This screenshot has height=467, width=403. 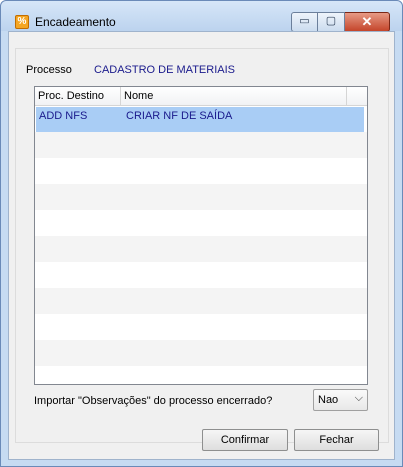 I want to click on column-header-nome: Nome, so click(x=234, y=96).